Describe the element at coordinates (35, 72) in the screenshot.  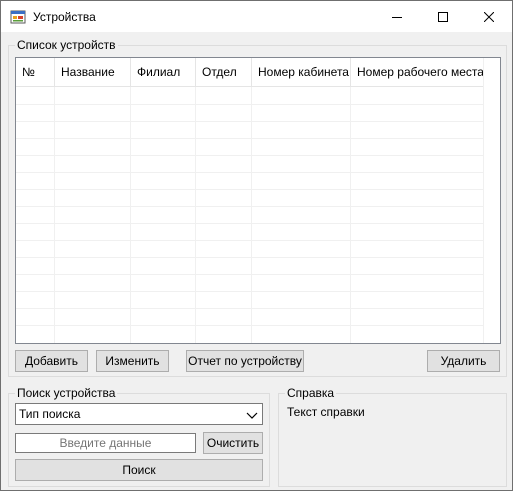
I see `column-header-number: №` at that location.